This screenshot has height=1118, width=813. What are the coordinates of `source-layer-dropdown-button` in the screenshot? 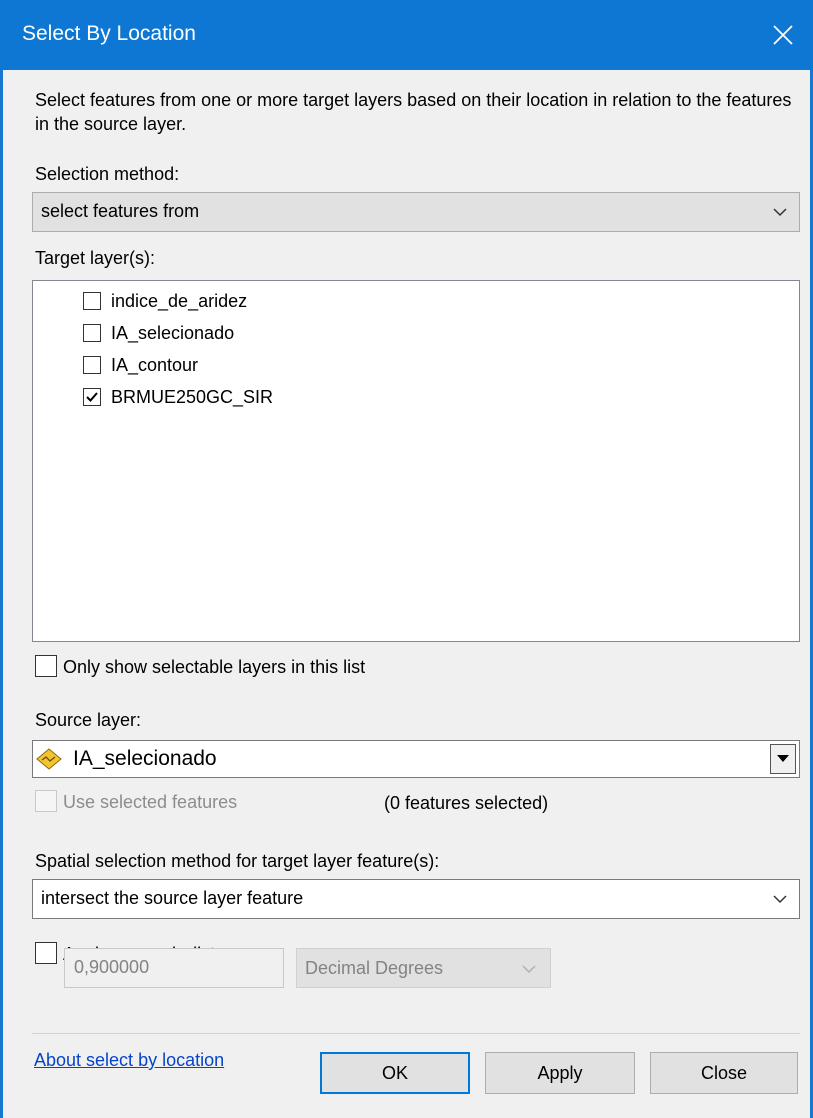 It's located at (783, 759).